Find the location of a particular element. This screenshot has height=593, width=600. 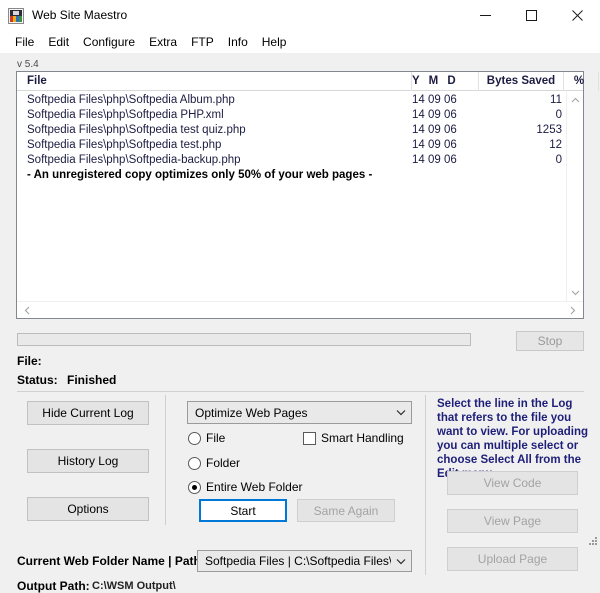

cell-file: Softpedia Files\php\Softpedia Album.php is located at coordinates (131, 99).